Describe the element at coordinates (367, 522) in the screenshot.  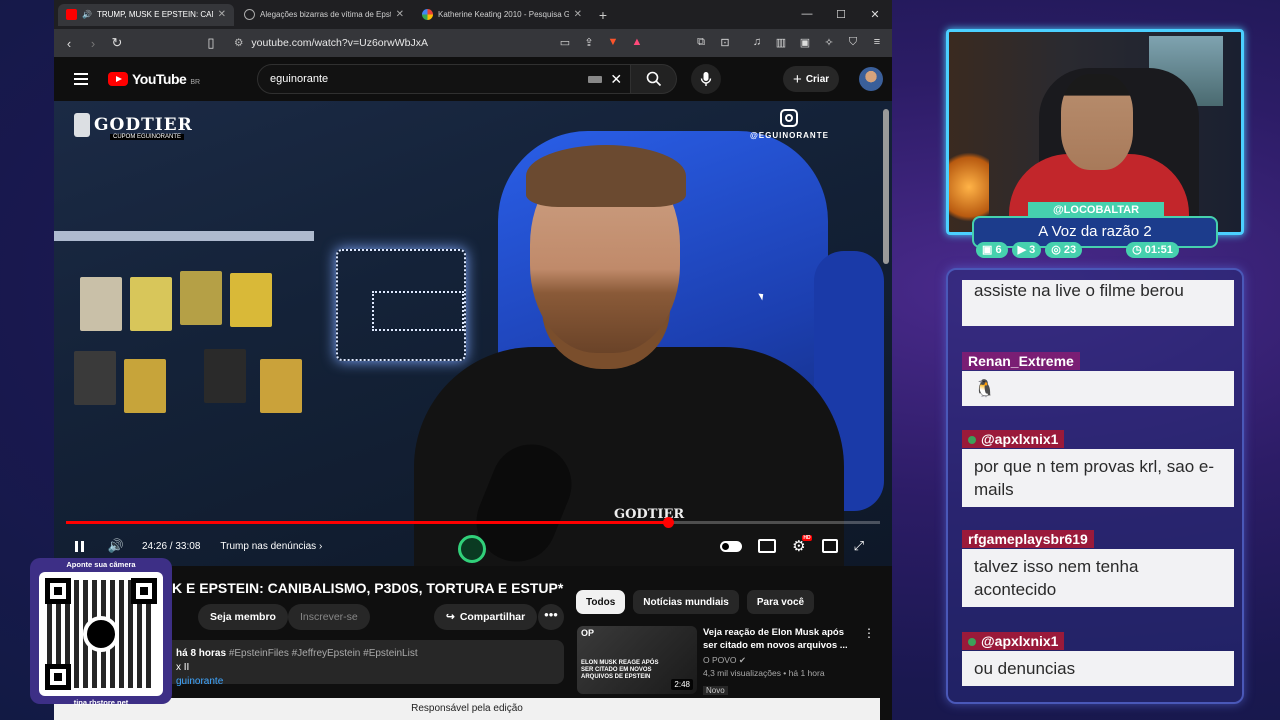
I see `progress-fill` at that location.